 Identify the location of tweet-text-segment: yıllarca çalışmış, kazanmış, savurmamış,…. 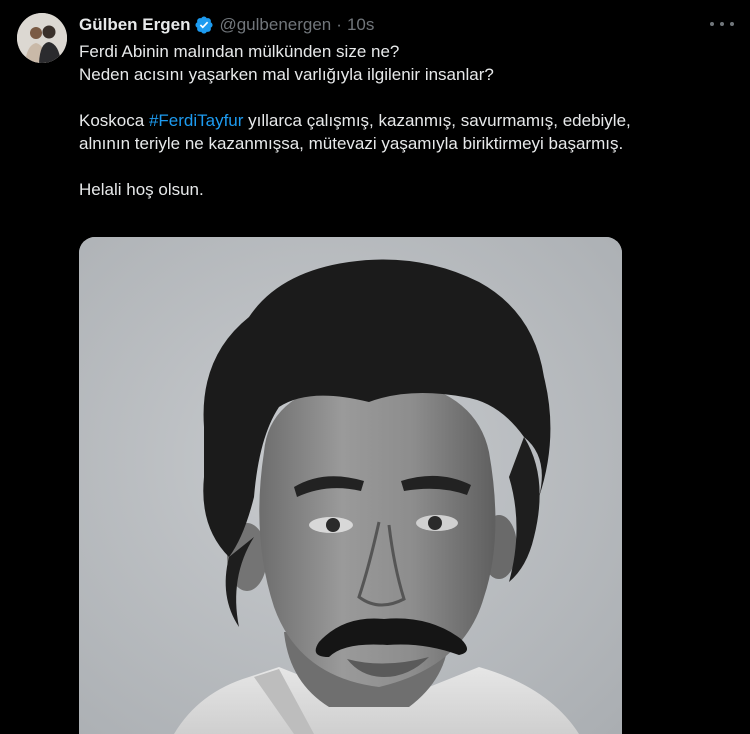
(437, 120).